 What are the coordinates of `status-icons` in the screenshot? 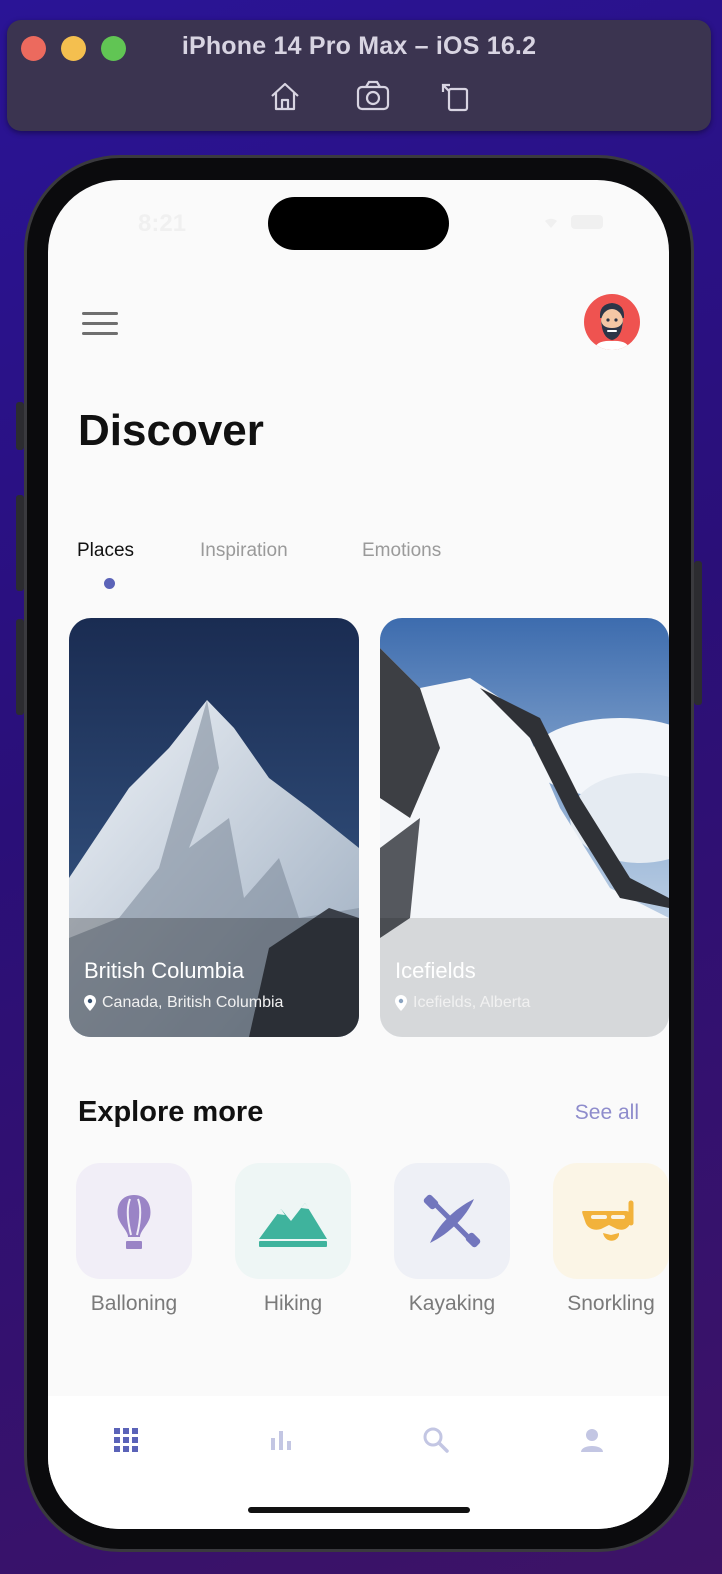 It's located at (574, 222).